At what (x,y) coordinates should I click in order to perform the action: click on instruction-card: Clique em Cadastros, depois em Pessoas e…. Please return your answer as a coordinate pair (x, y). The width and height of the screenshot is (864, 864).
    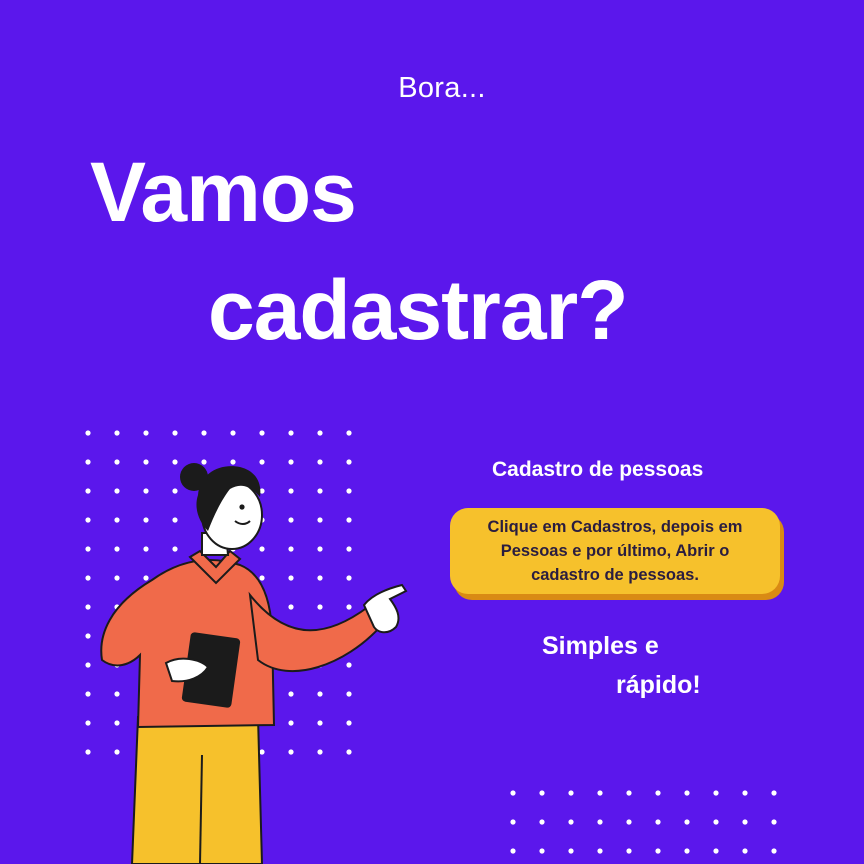
    Looking at the image, I should click on (615, 551).